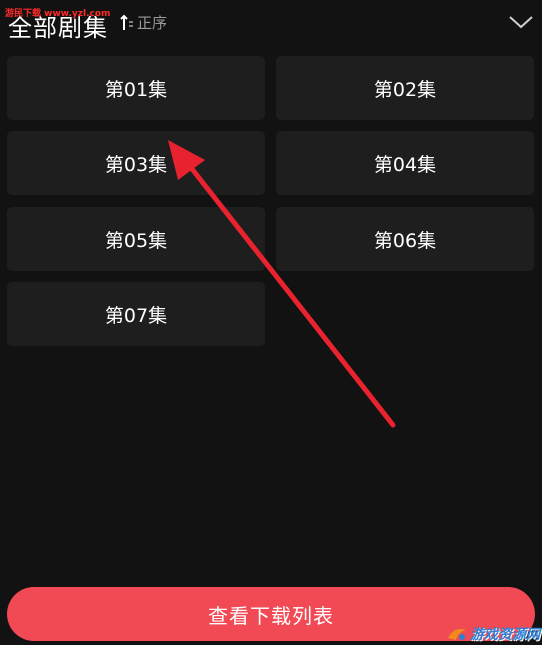 The height and width of the screenshot is (645, 542). I want to click on episode-button-04: 第04集, so click(405, 163).